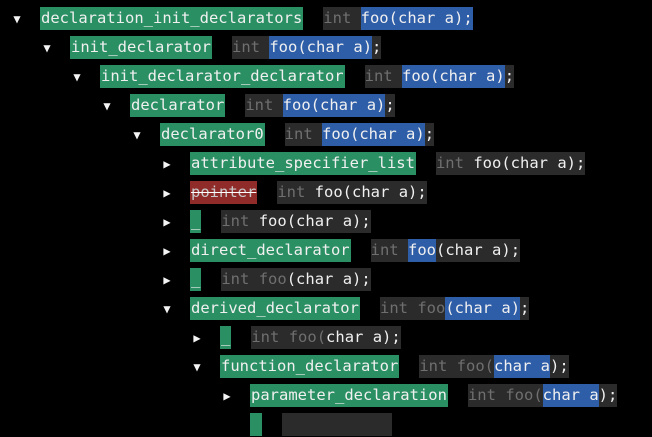 The height and width of the screenshot is (437, 652). I want to click on tree-row: ▼ derived_declarator int foo(char a);, so click(345, 308).